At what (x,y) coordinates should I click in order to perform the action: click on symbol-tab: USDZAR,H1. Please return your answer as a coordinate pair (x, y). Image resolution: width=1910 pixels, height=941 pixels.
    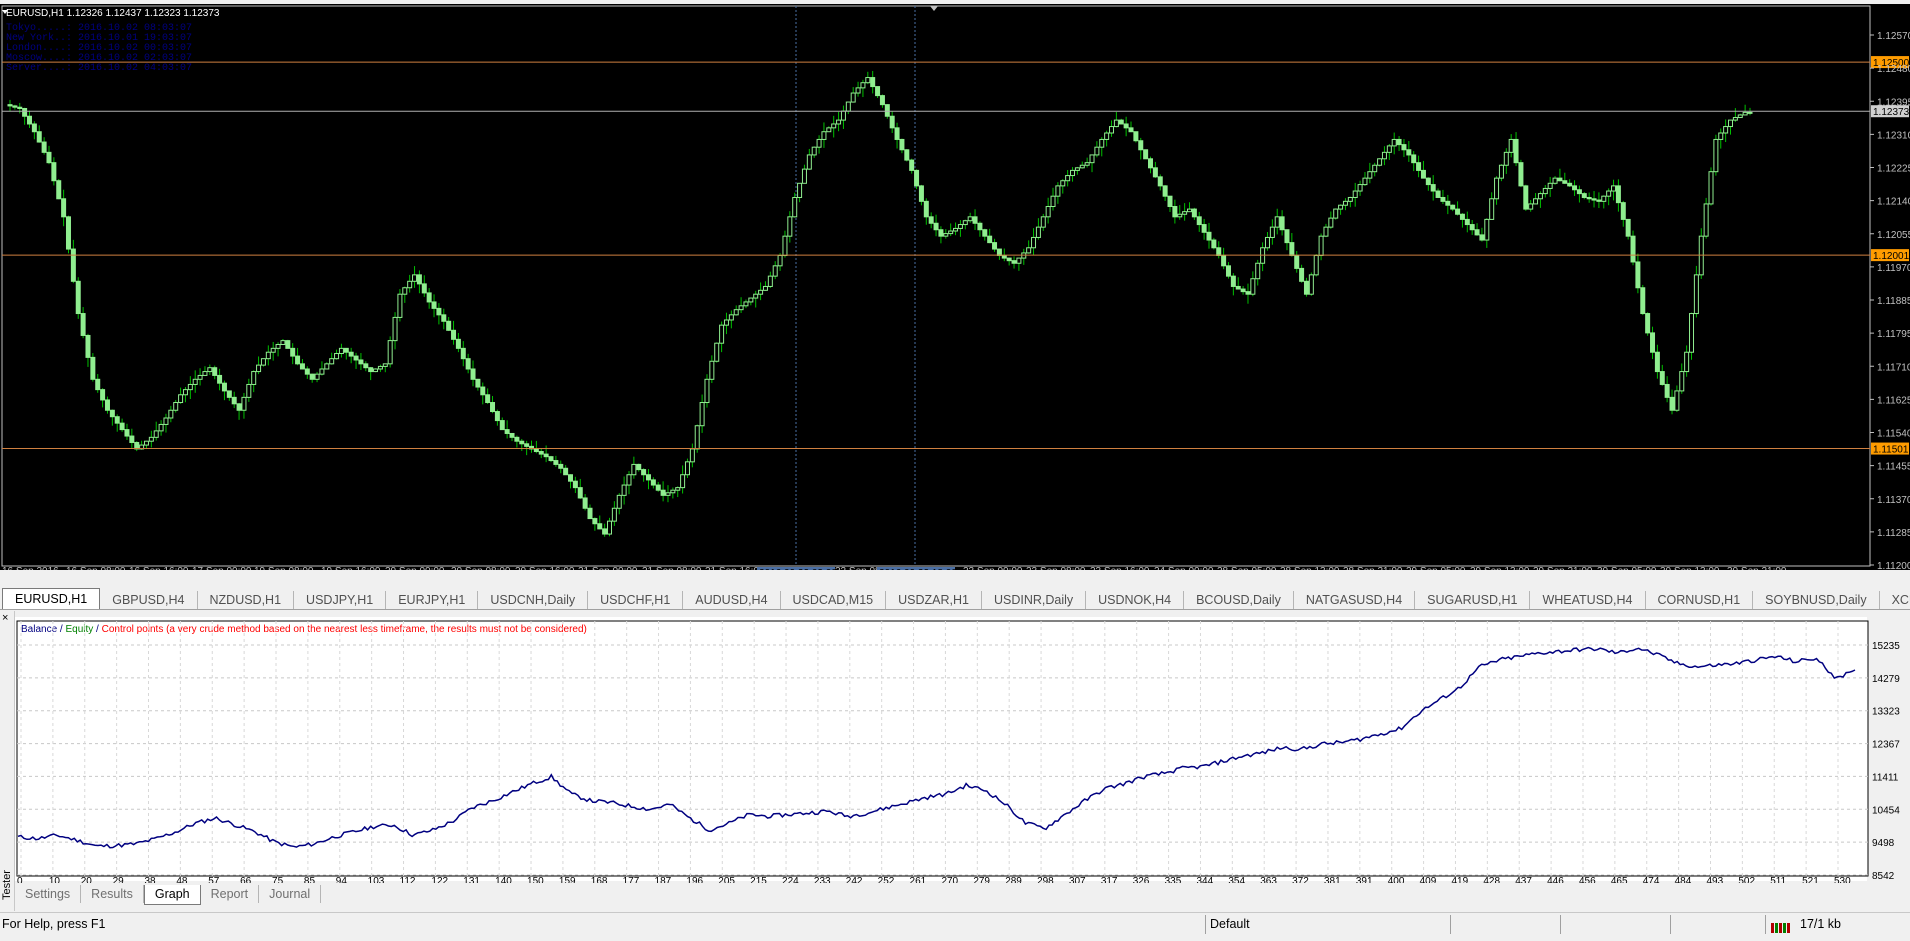
    Looking at the image, I should click on (934, 600).